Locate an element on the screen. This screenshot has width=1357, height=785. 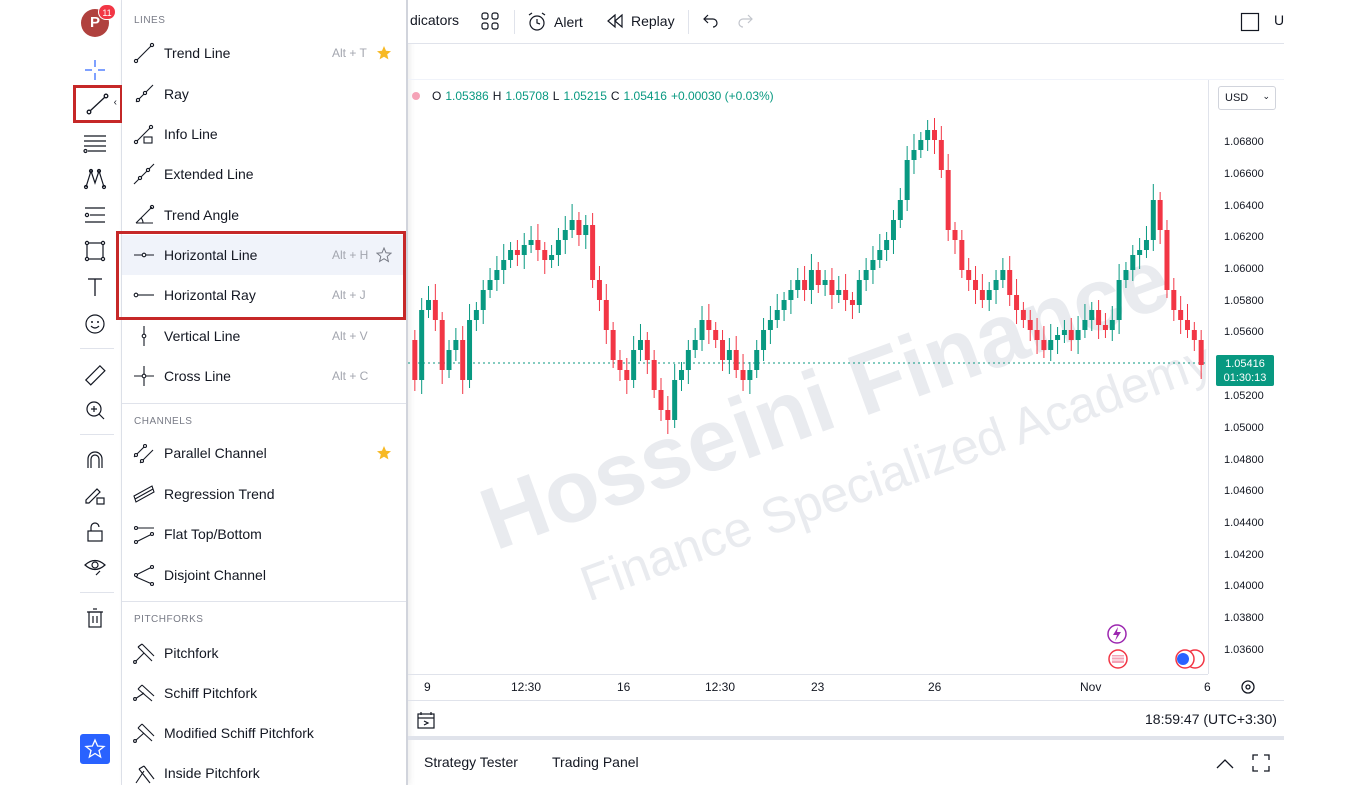
magnet-icon is located at coordinates (95, 459).